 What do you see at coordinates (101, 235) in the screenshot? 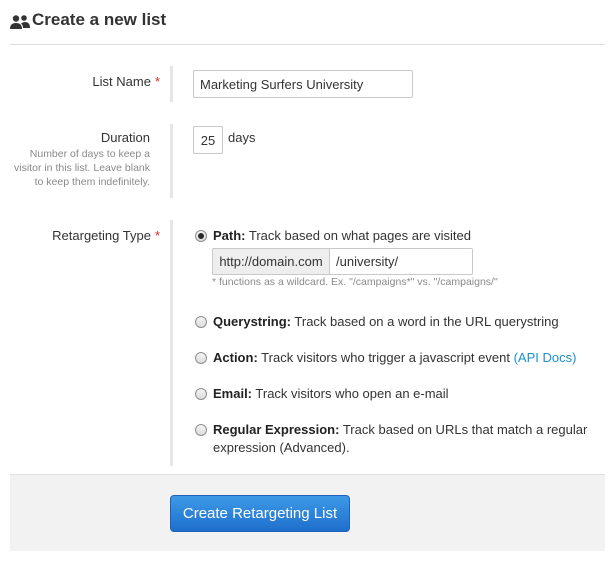
I see `retargeting-type-label-text: Retargeting Type` at bounding box center [101, 235].